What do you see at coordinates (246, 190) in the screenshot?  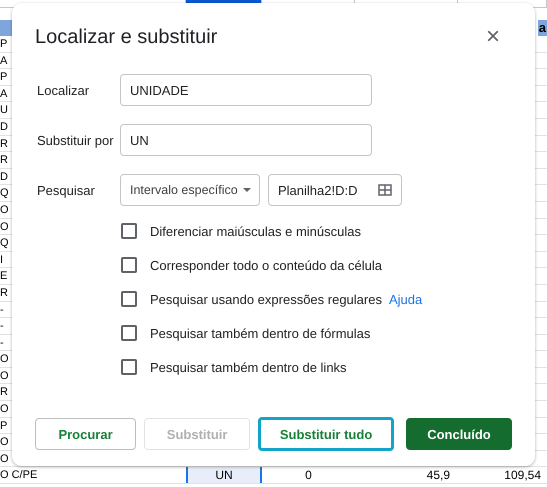 I see `caret-icon` at bounding box center [246, 190].